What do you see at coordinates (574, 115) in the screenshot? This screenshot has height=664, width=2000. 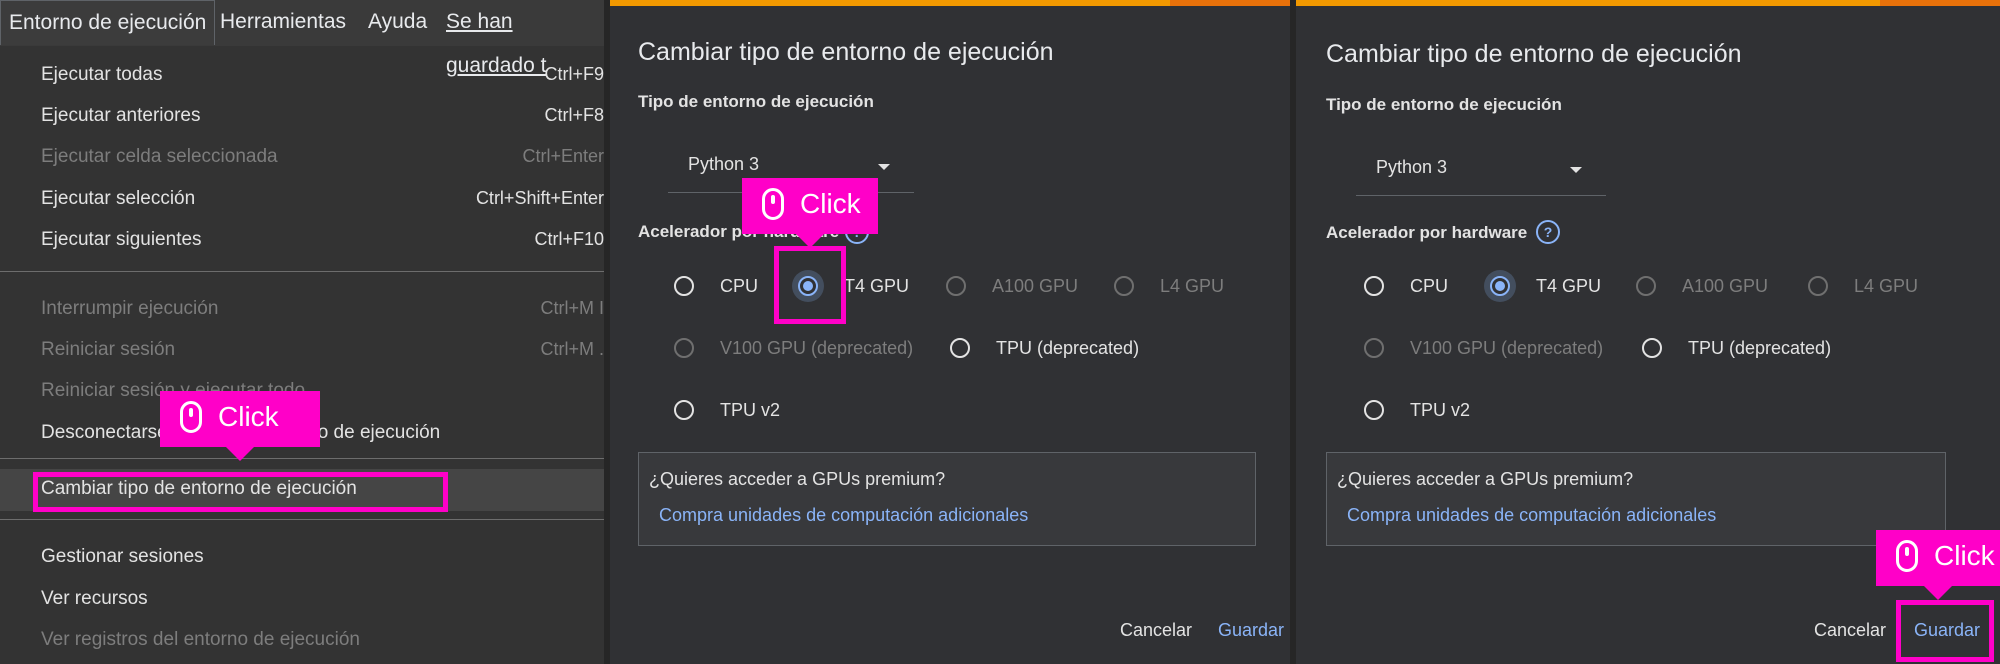 I see `menu-item-shortcut: Ctrl+F8` at bounding box center [574, 115].